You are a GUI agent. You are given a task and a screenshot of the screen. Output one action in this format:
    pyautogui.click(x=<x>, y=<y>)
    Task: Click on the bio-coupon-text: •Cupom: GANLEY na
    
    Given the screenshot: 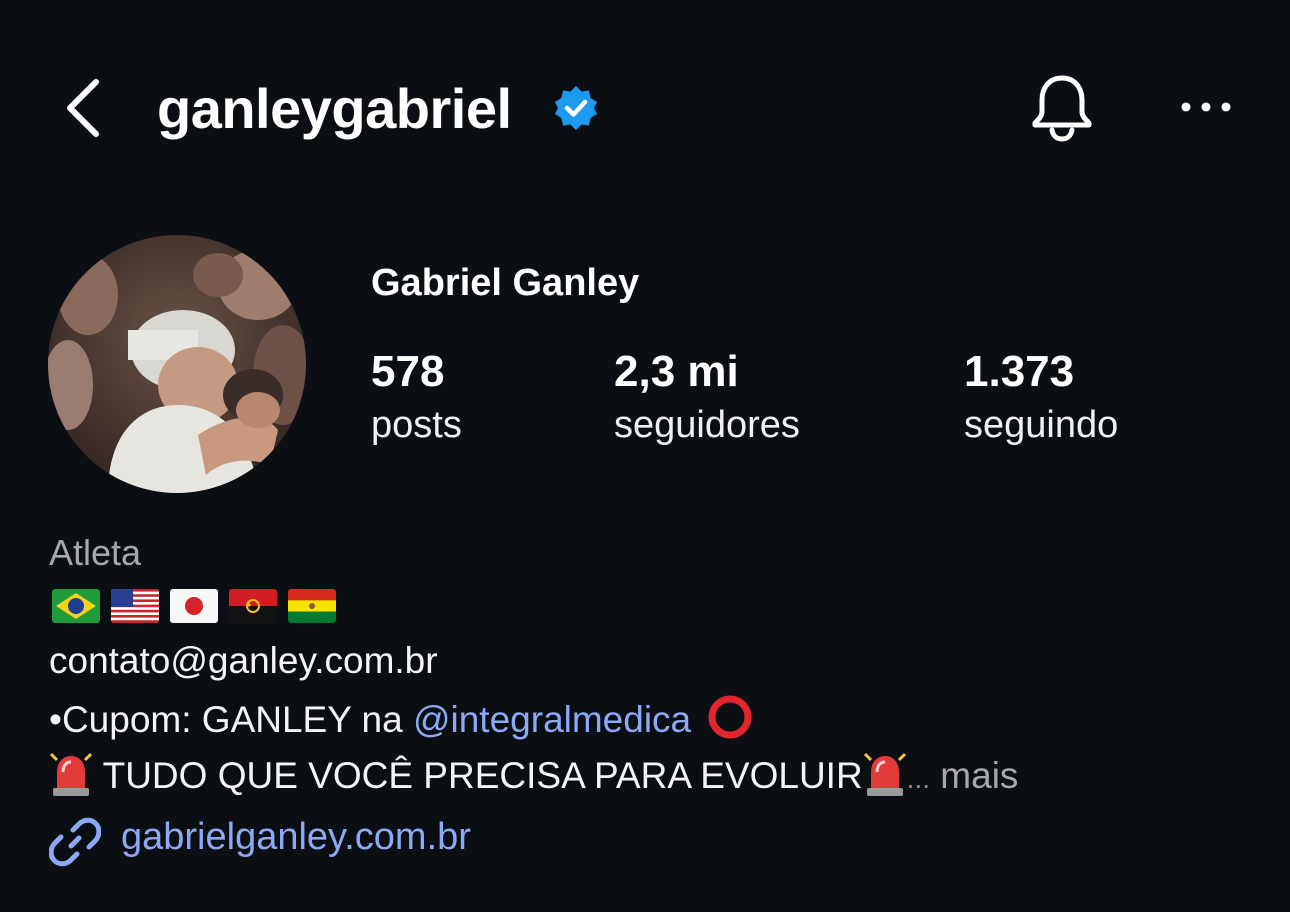 What is the action you would take?
    pyautogui.click(x=231, y=719)
    